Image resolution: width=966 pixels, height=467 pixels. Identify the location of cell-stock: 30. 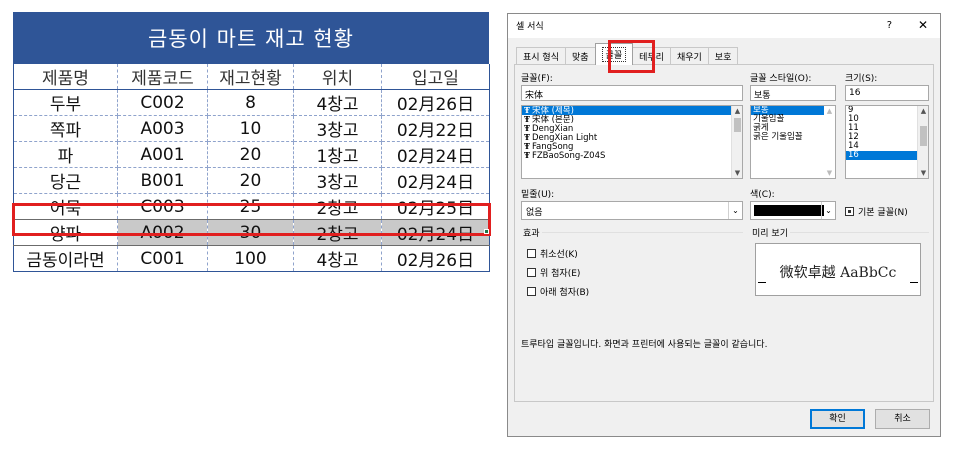
(250, 232).